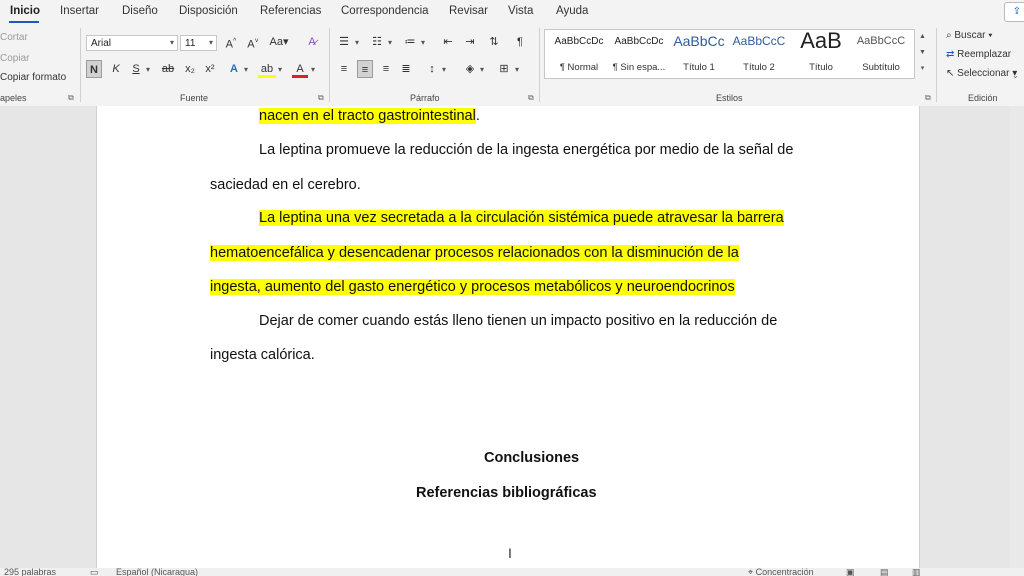 The height and width of the screenshot is (576, 1024). I want to click on tab-inicio: Inicio, so click(25, 11).